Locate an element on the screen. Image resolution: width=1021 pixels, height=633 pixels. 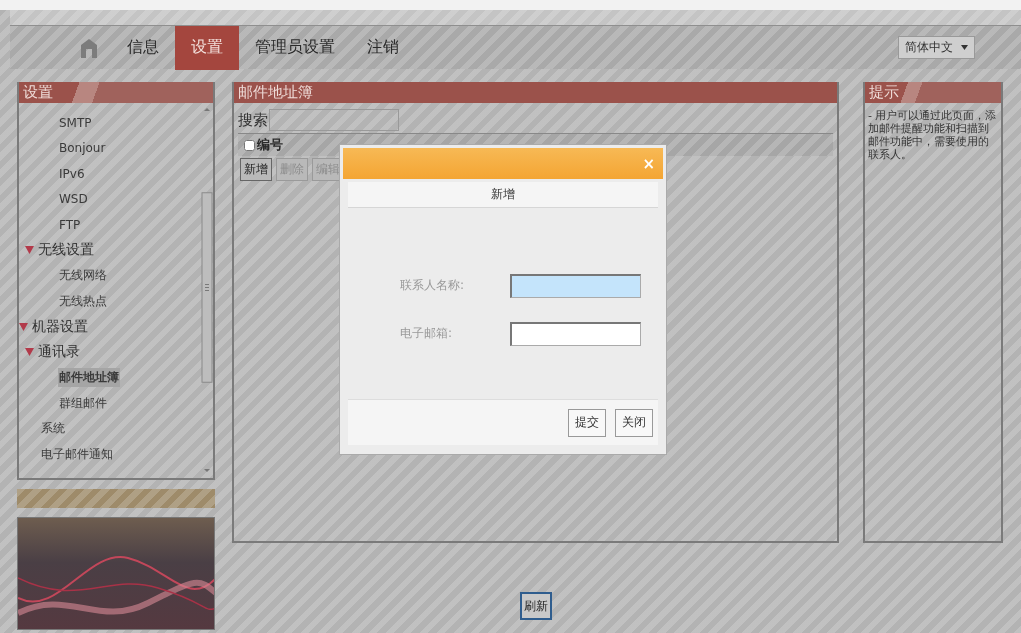
panel-title: 邮件地址簿 is located at coordinates (275, 92).